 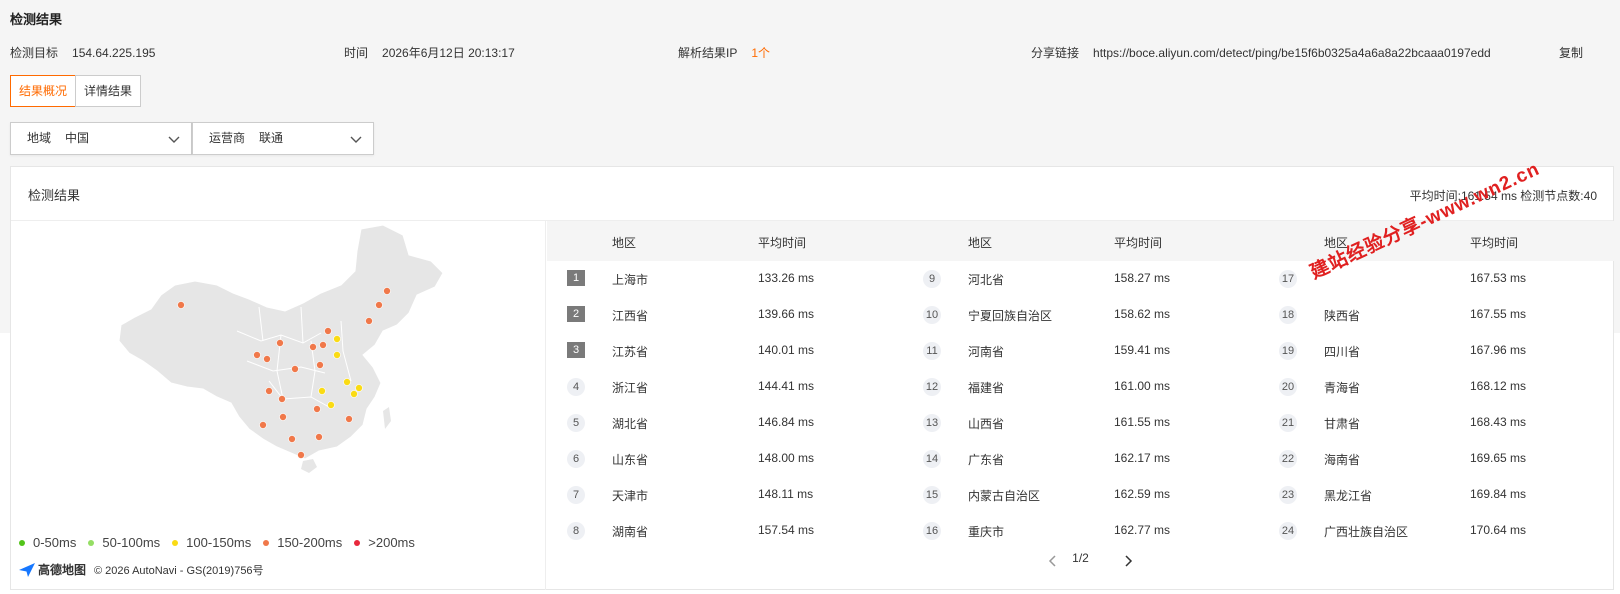 I want to click on row-avg-time: 169.65 ms, so click(x=1498, y=458).